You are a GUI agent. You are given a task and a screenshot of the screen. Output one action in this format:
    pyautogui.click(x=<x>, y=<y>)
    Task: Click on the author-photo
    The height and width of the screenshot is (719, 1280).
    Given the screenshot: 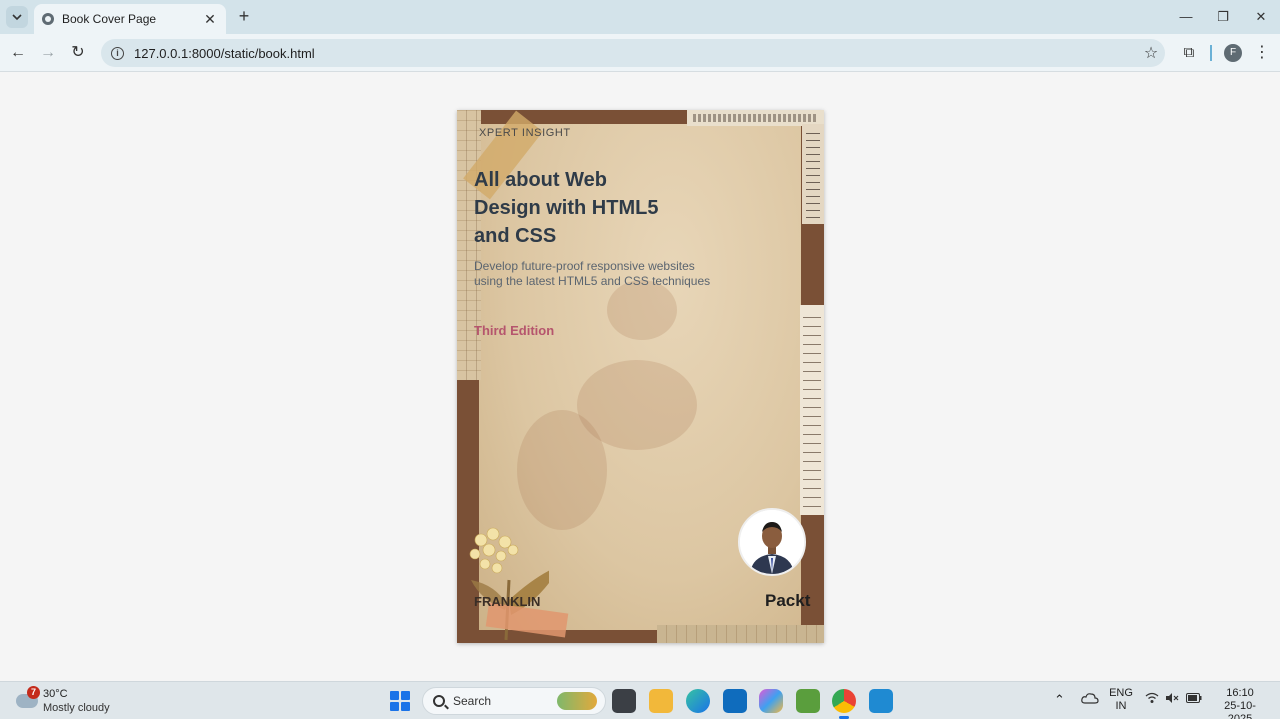 What is the action you would take?
    pyautogui.click(x=772, y=542)
    